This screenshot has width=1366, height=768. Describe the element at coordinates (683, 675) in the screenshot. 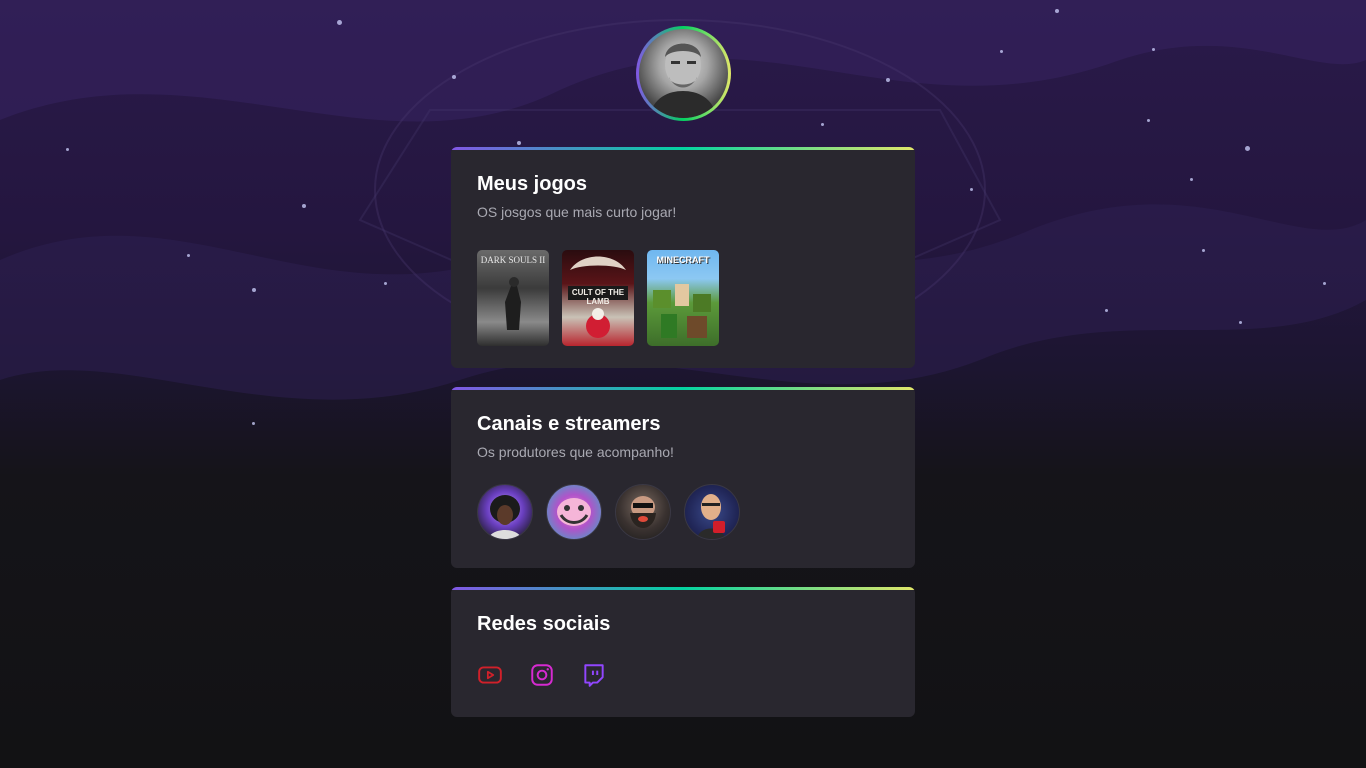

I see `social-links` at that location.